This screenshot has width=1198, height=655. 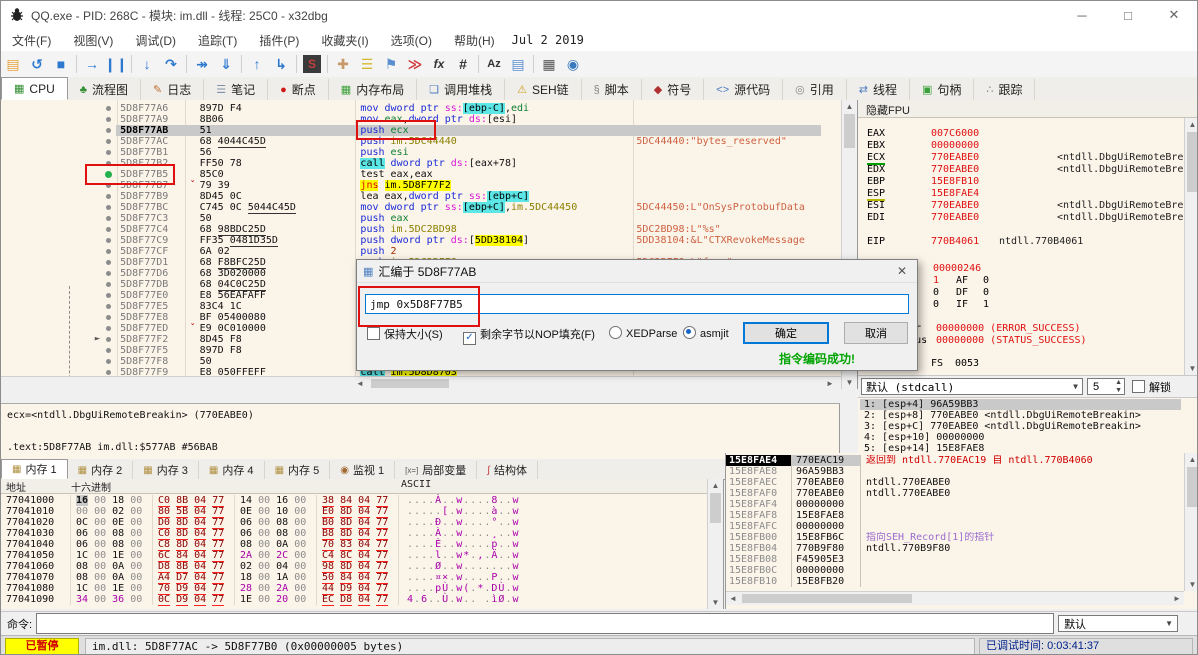 I want to click on stack-row: 15E8FB00 15E8FB6C 指向SEH_Record[1]的指针, so click(x=955, y=537).